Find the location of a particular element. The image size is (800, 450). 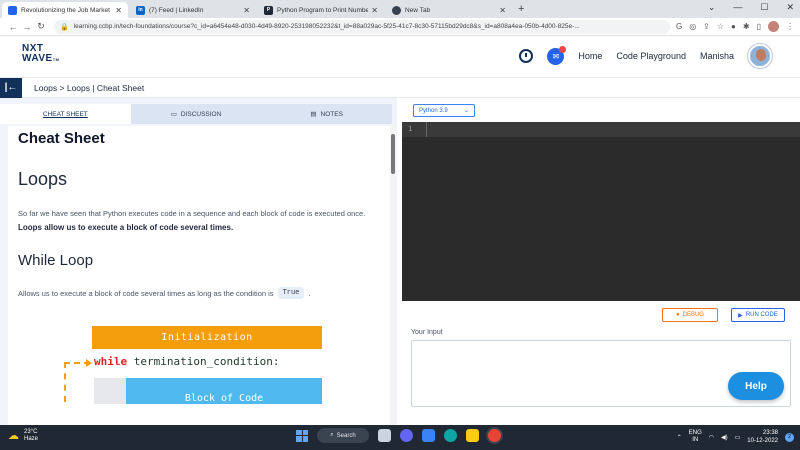

profile-avatar is located at coordinates (773, 26).